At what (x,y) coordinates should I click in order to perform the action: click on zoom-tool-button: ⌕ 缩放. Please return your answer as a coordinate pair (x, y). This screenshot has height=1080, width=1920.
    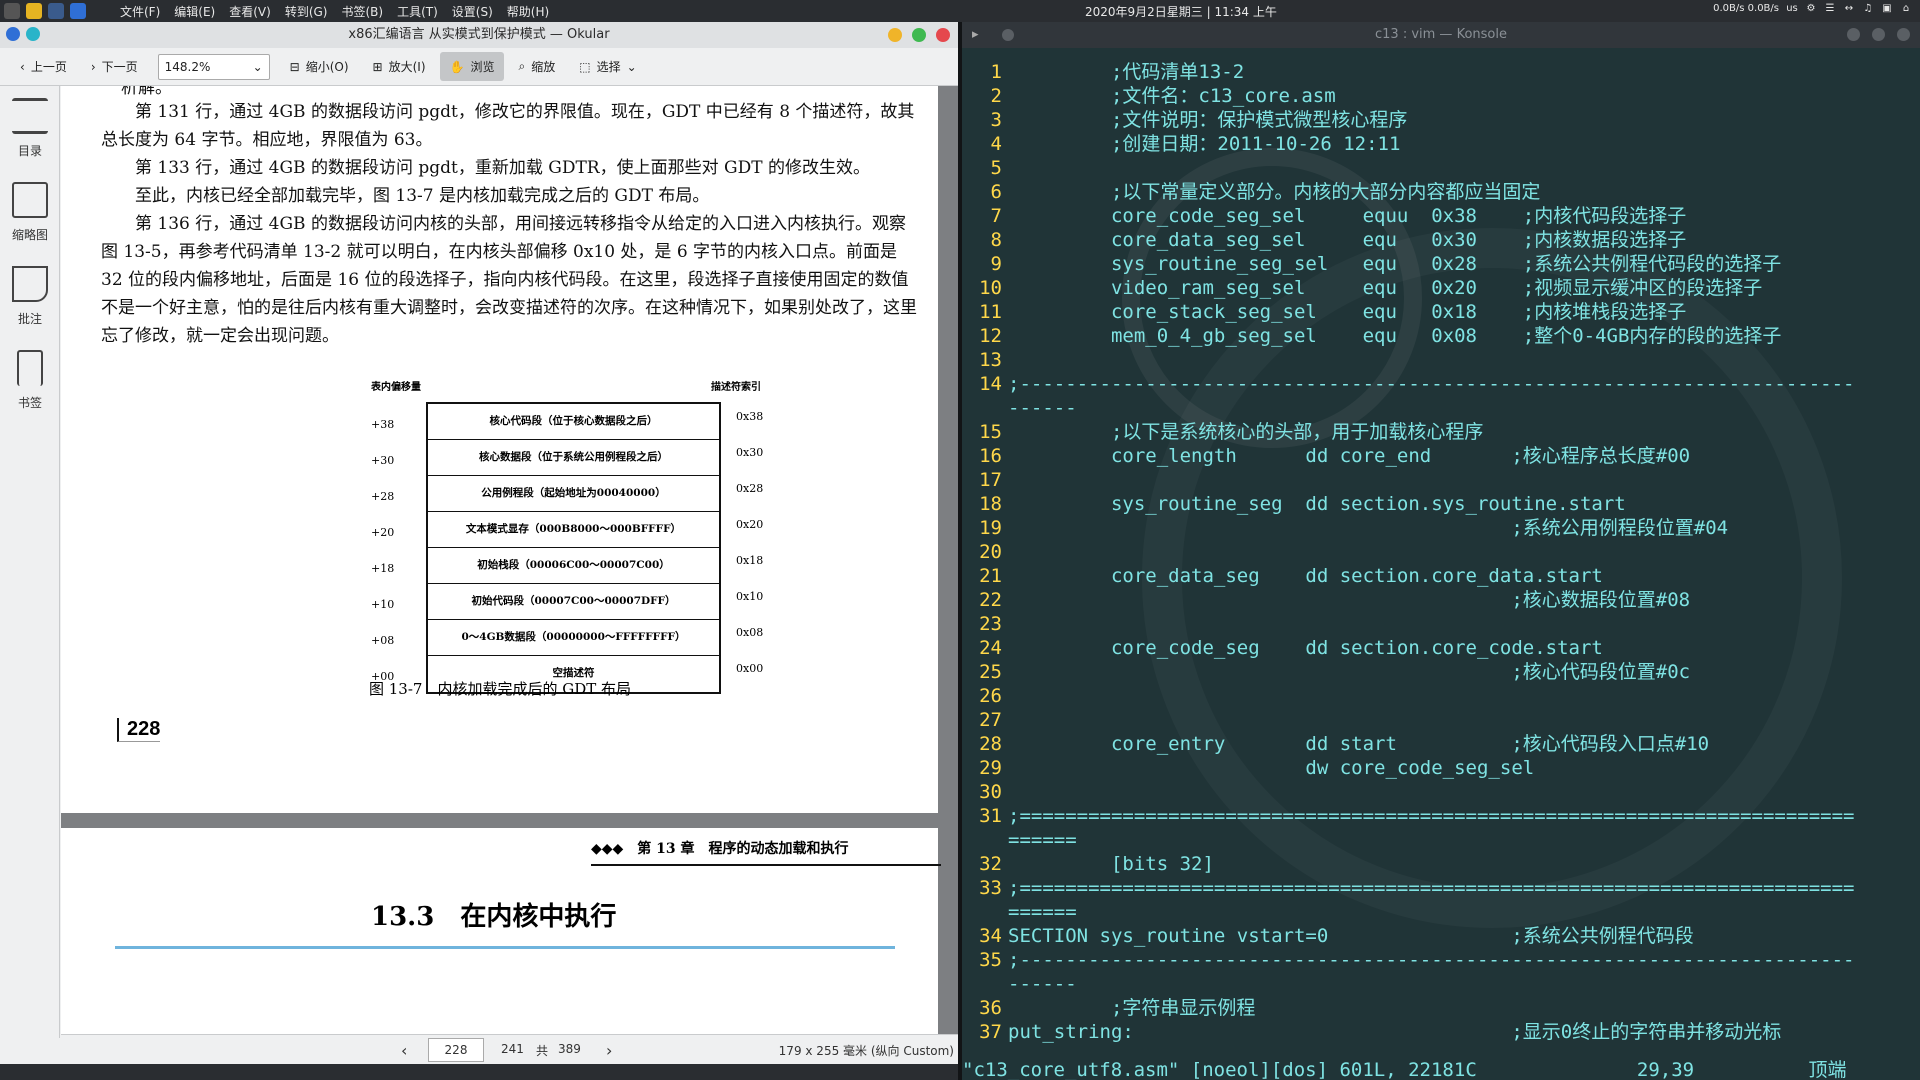
    Looking at the image, I should click on (536, 66).